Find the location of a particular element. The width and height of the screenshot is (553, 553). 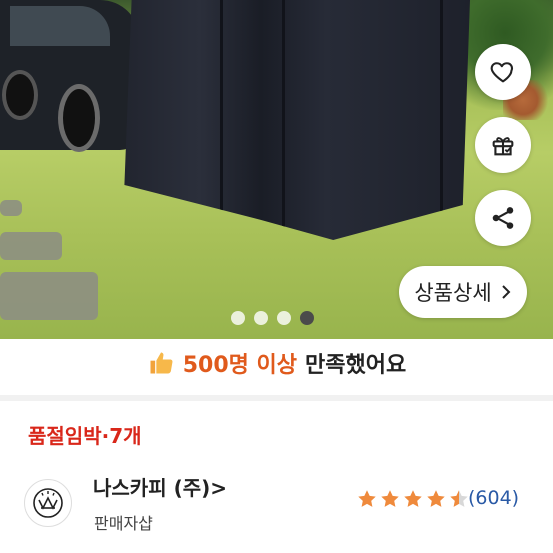

seller-logo-icon is located at coordinates (48, 503).